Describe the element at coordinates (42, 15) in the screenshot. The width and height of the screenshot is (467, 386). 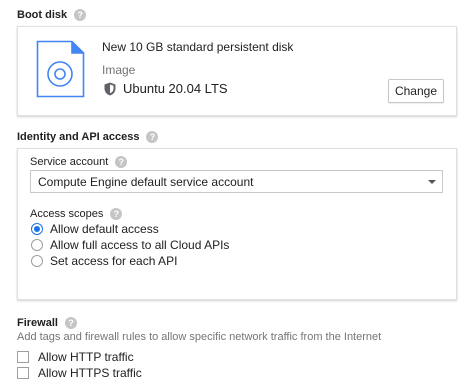
I see `boot-disk-title: Boot disk` at that location.